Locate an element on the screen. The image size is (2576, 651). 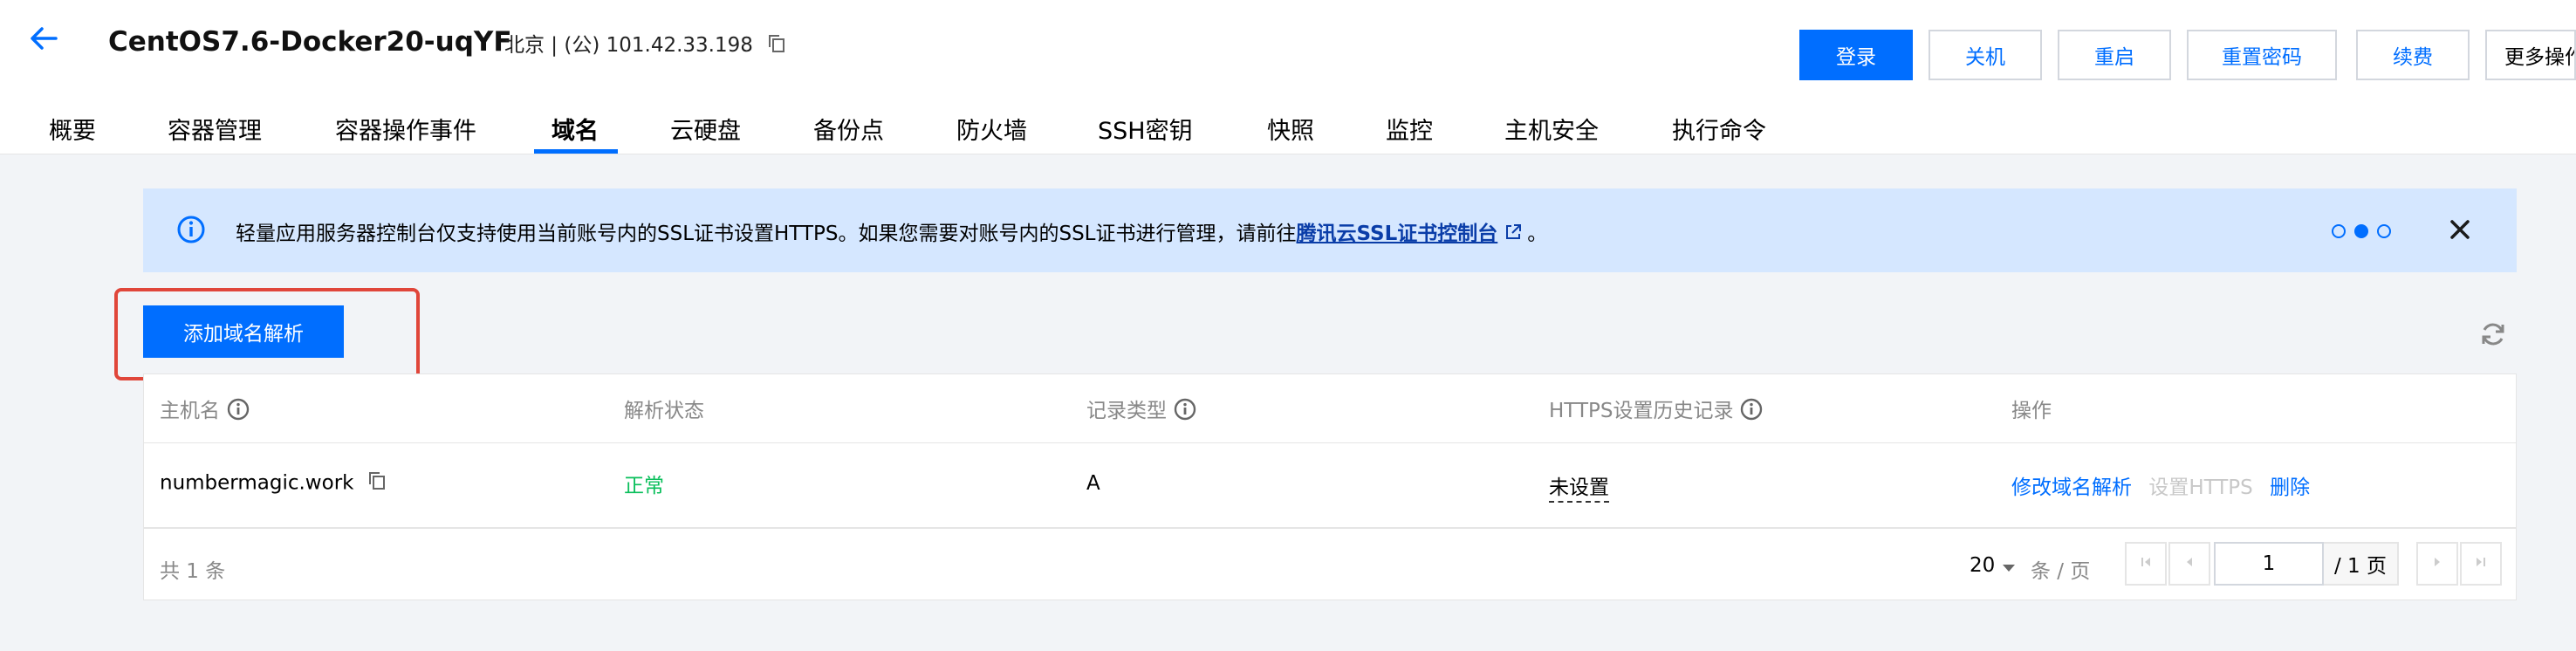
cell-operations: 修改域名解析 设置HTTPS 删除 is located at coordinates (2161, 485).